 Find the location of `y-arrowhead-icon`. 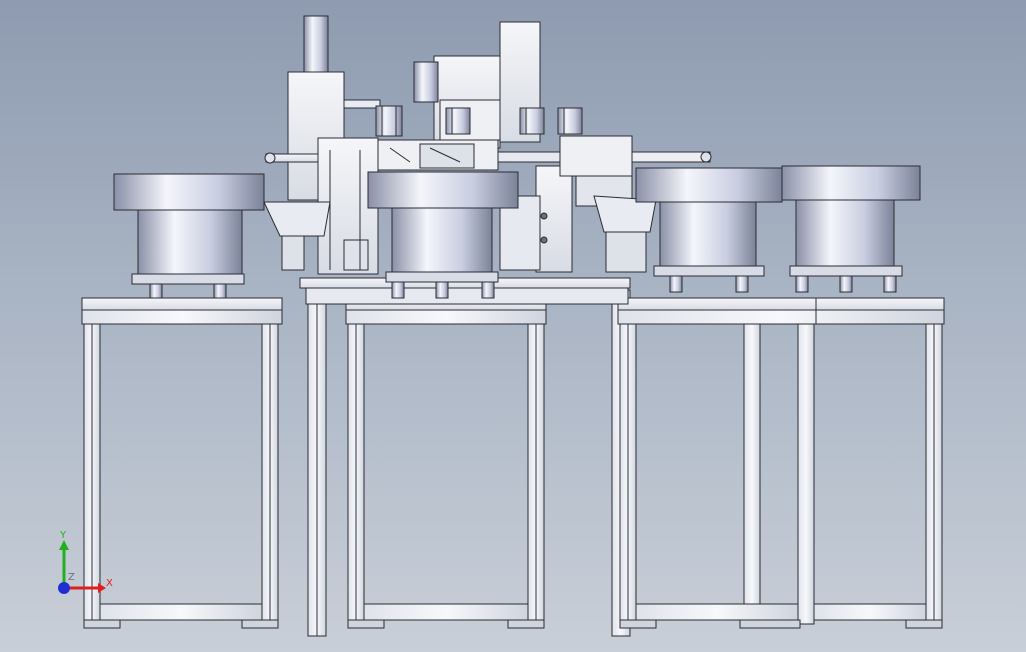

y-arrowhead-icon is located at coordinates (64, 545).